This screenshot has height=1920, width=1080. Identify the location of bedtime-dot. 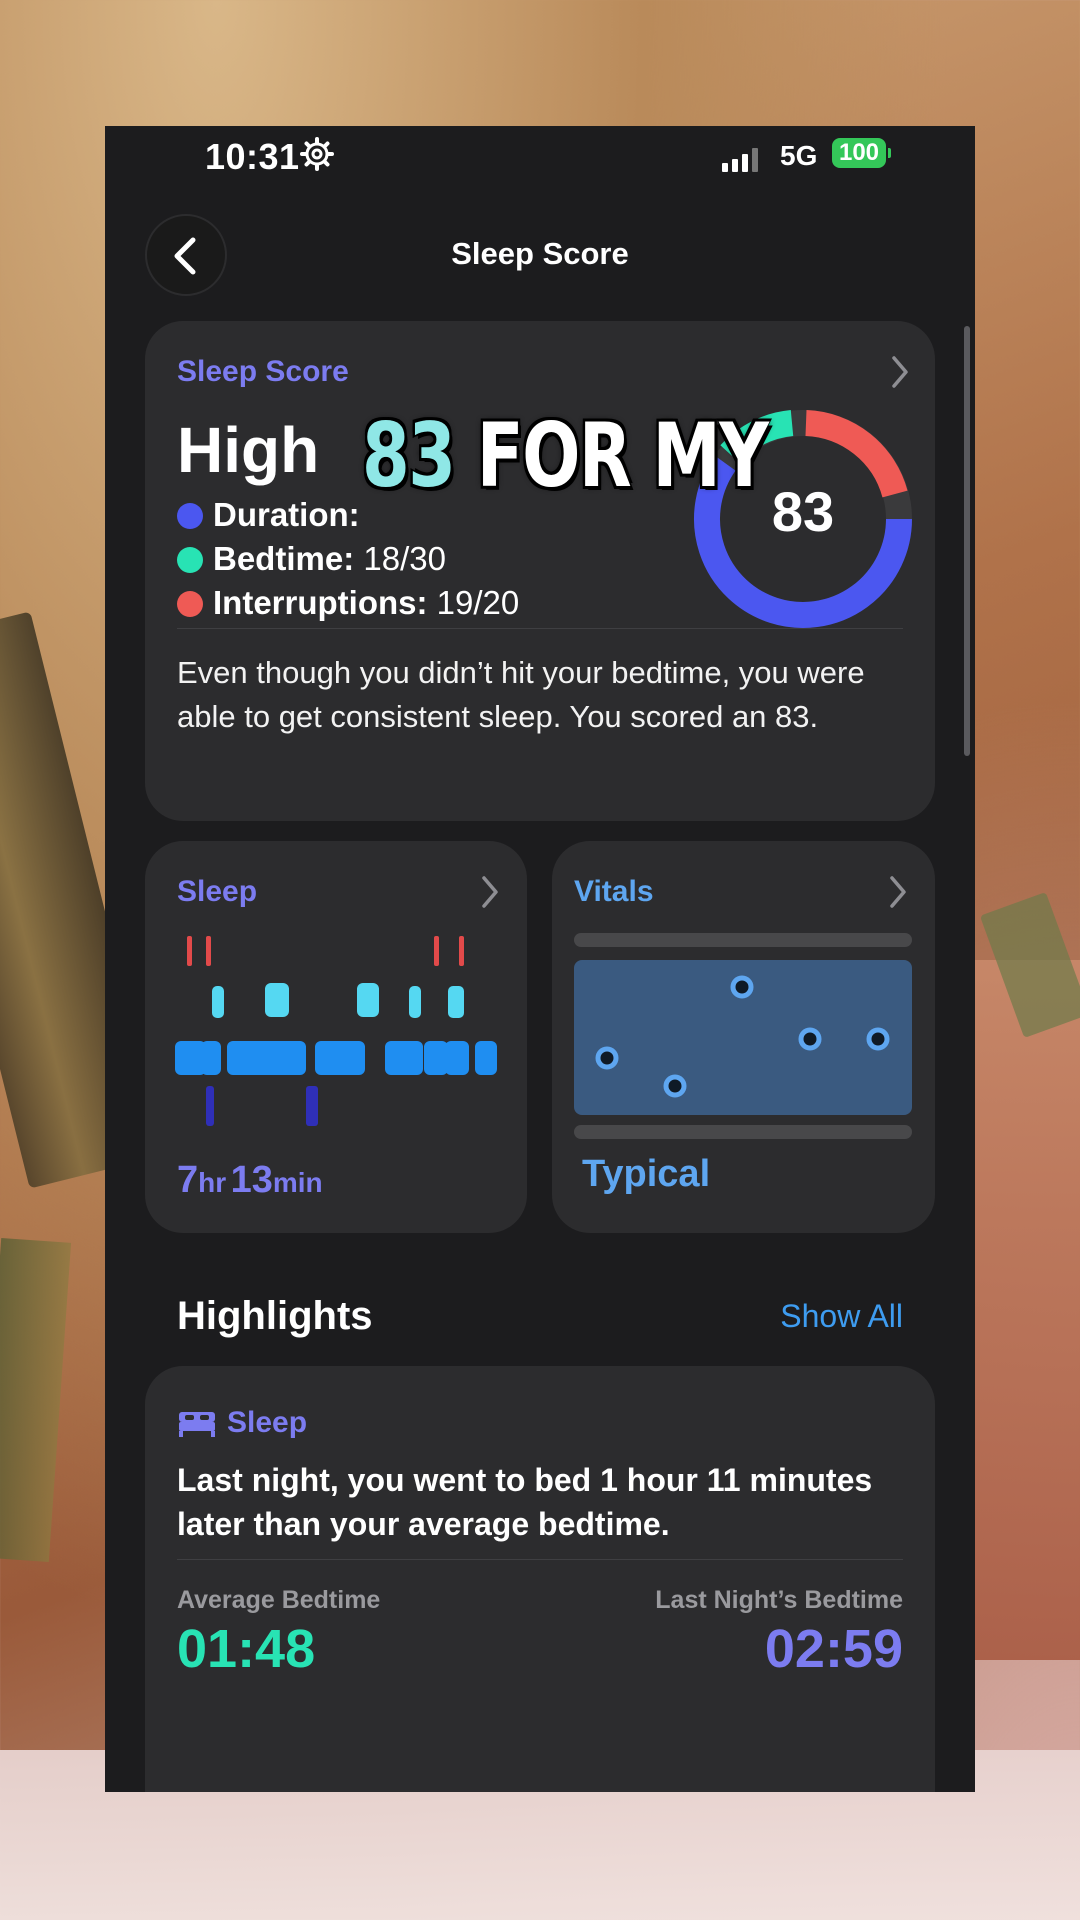
(190, 560).